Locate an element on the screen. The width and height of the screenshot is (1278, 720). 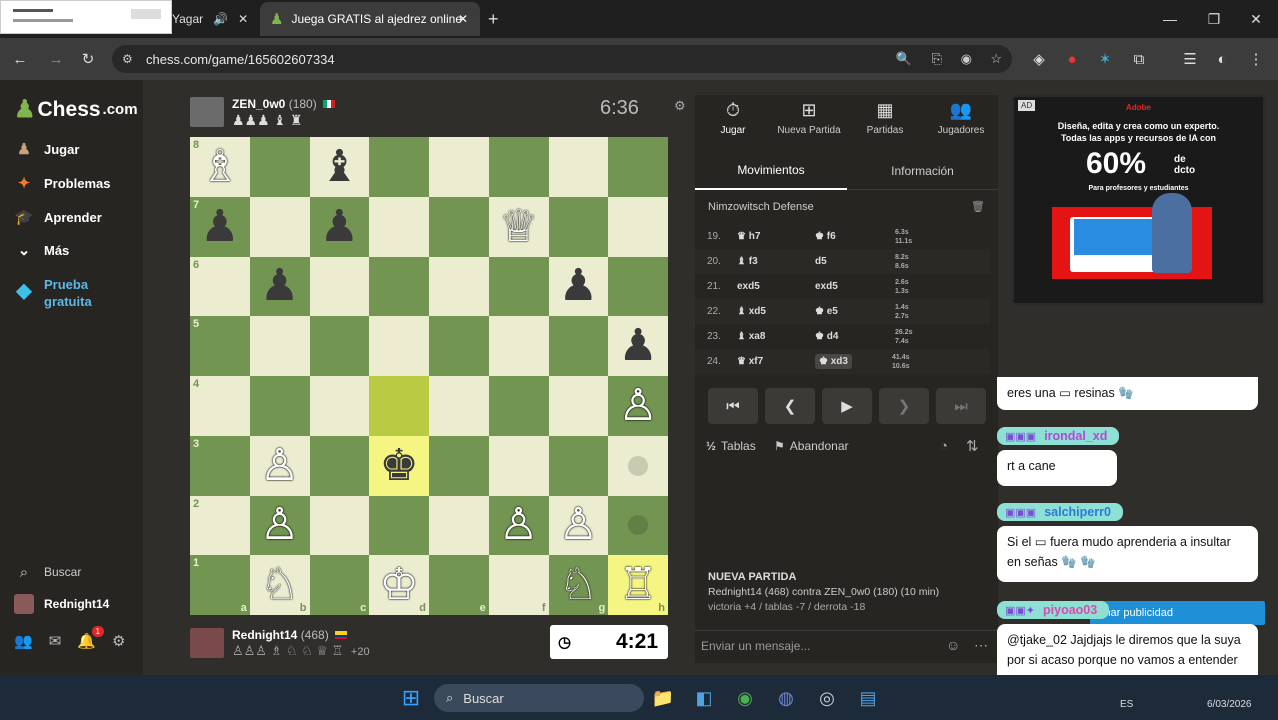
black-bishop-piece: ♝ is located at coordinates (339, 166).